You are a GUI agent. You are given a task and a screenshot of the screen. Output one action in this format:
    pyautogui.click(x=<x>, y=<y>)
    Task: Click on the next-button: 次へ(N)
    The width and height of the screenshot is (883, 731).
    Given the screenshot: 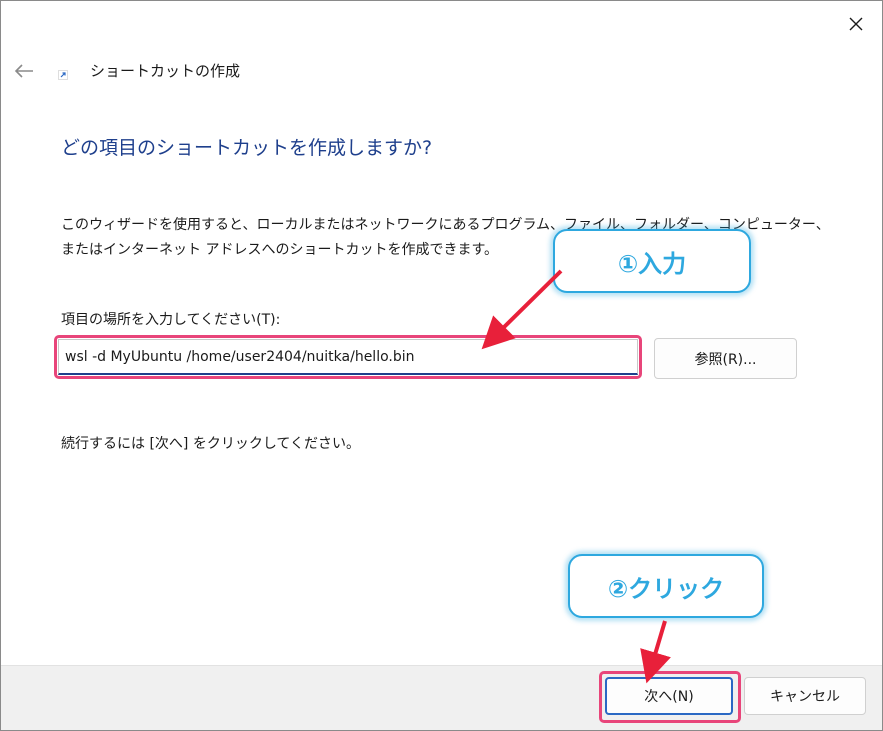 What is the action you would take?
    pyautogui.click(x=669, y=696)
    